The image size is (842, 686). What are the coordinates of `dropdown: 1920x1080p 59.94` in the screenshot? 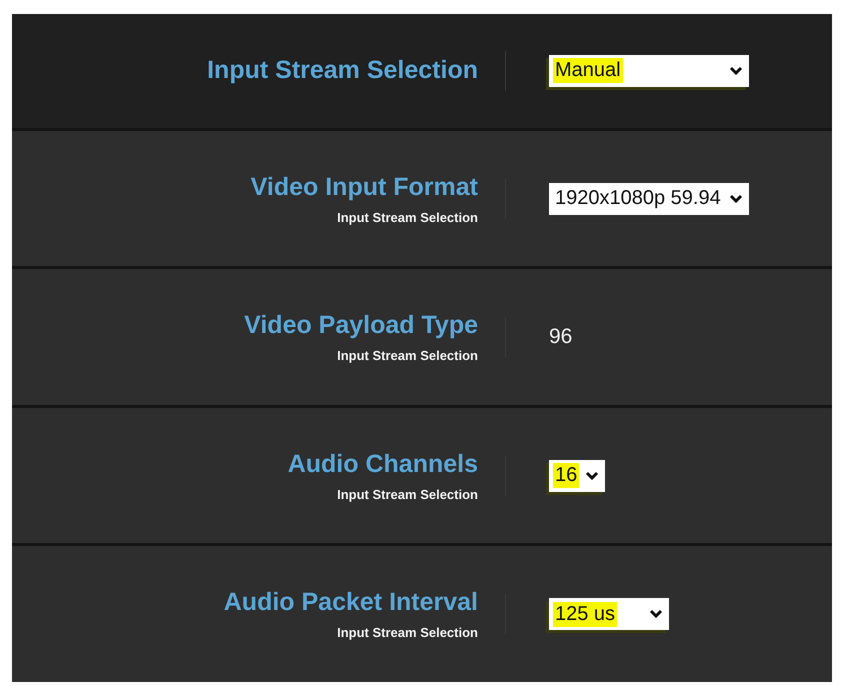 It's located at (649, 198).